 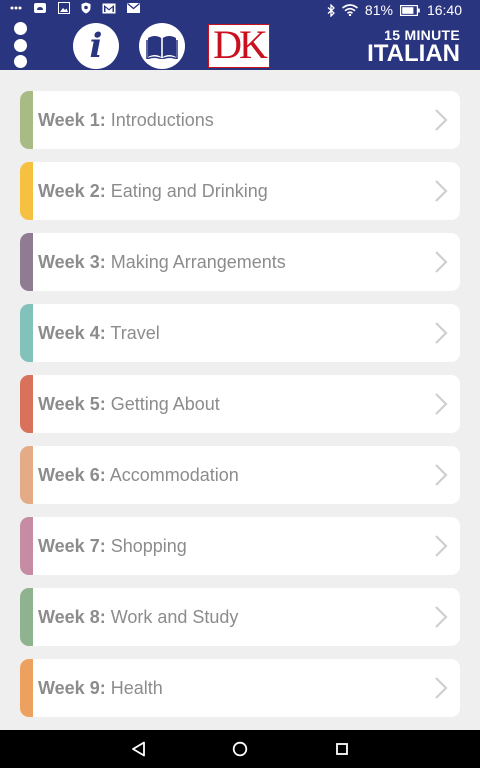 I want to click on week-title: Shopping, so click(x=146, y=546).